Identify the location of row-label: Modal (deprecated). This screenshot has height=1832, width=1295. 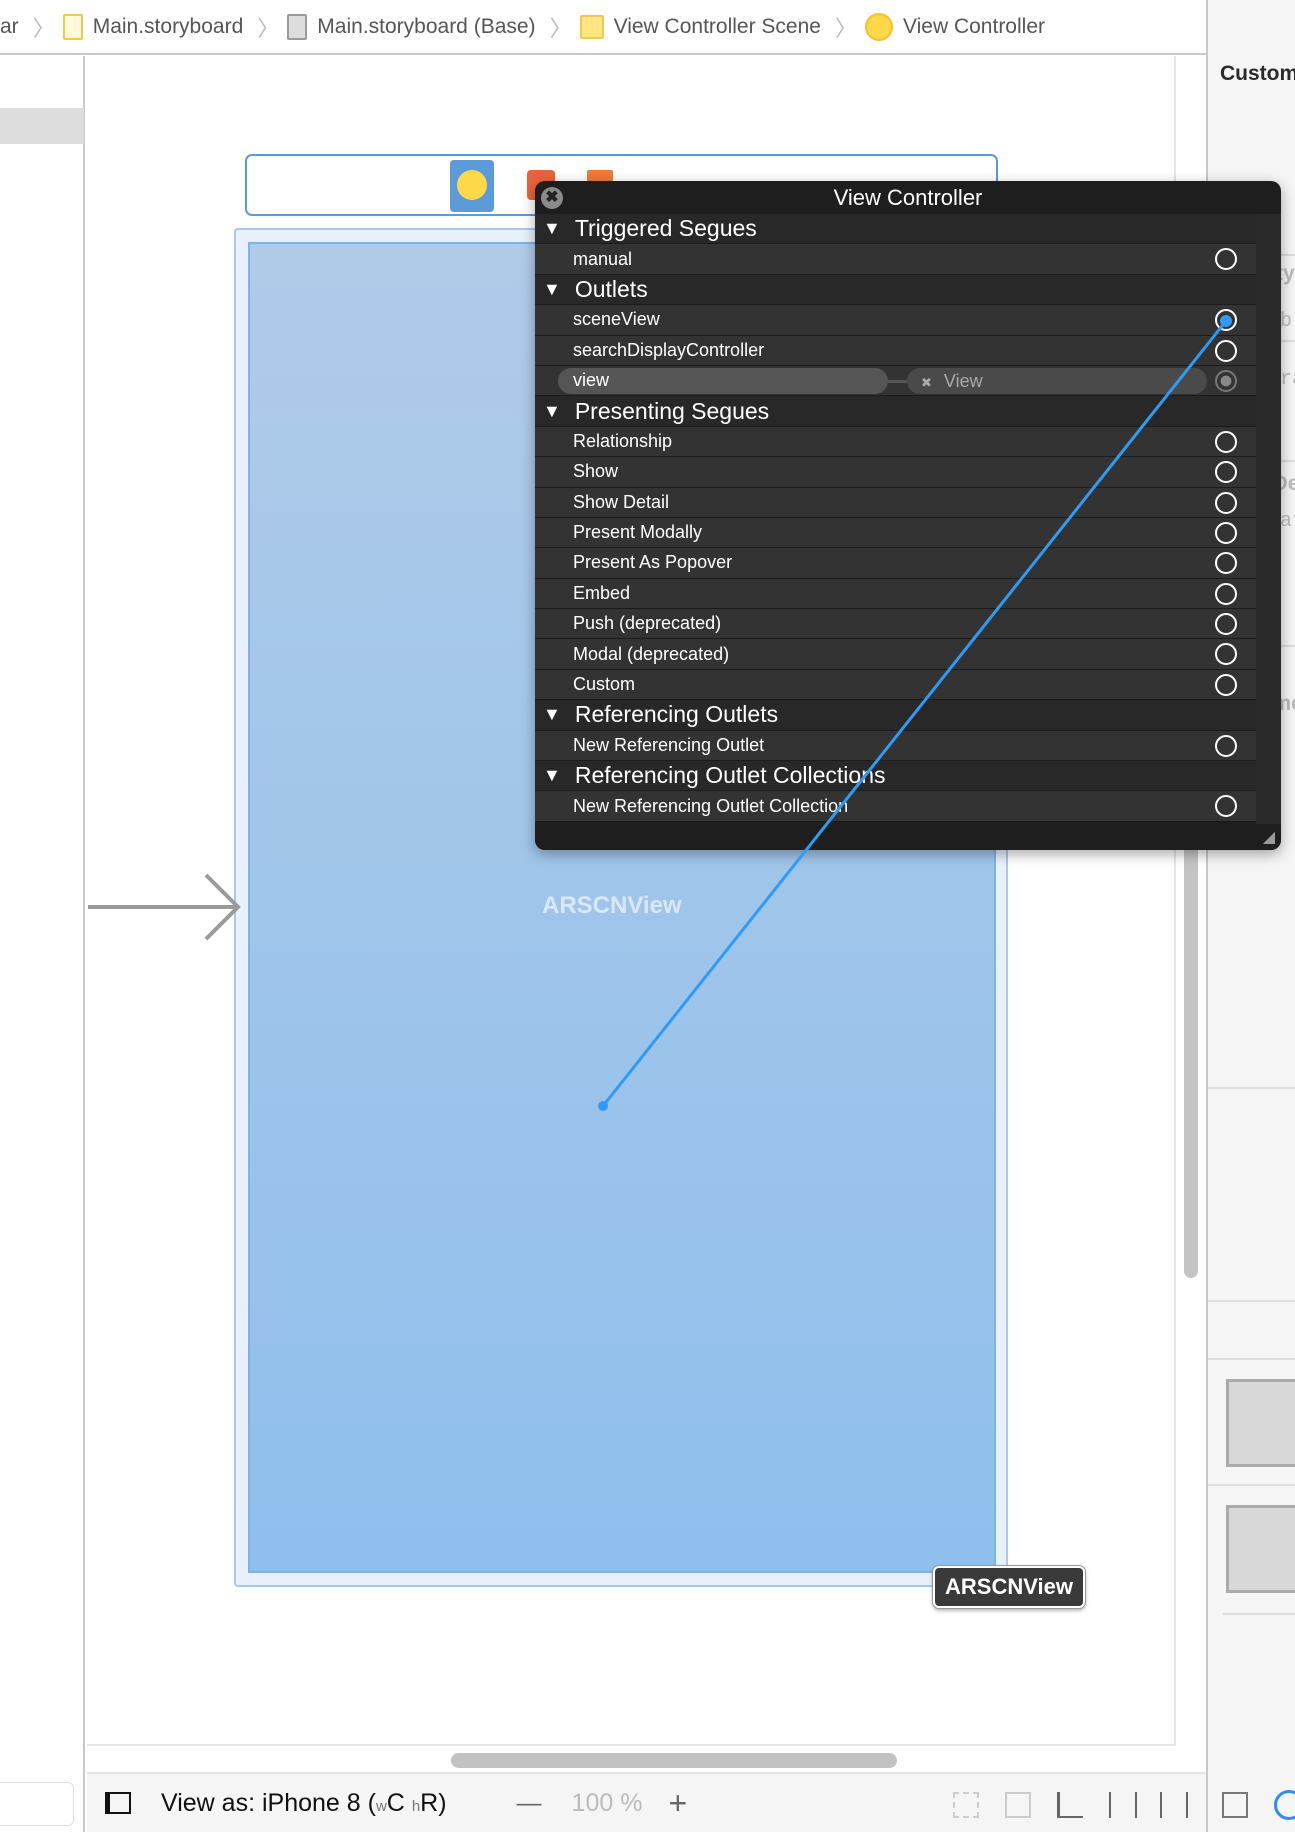
(651, 653).